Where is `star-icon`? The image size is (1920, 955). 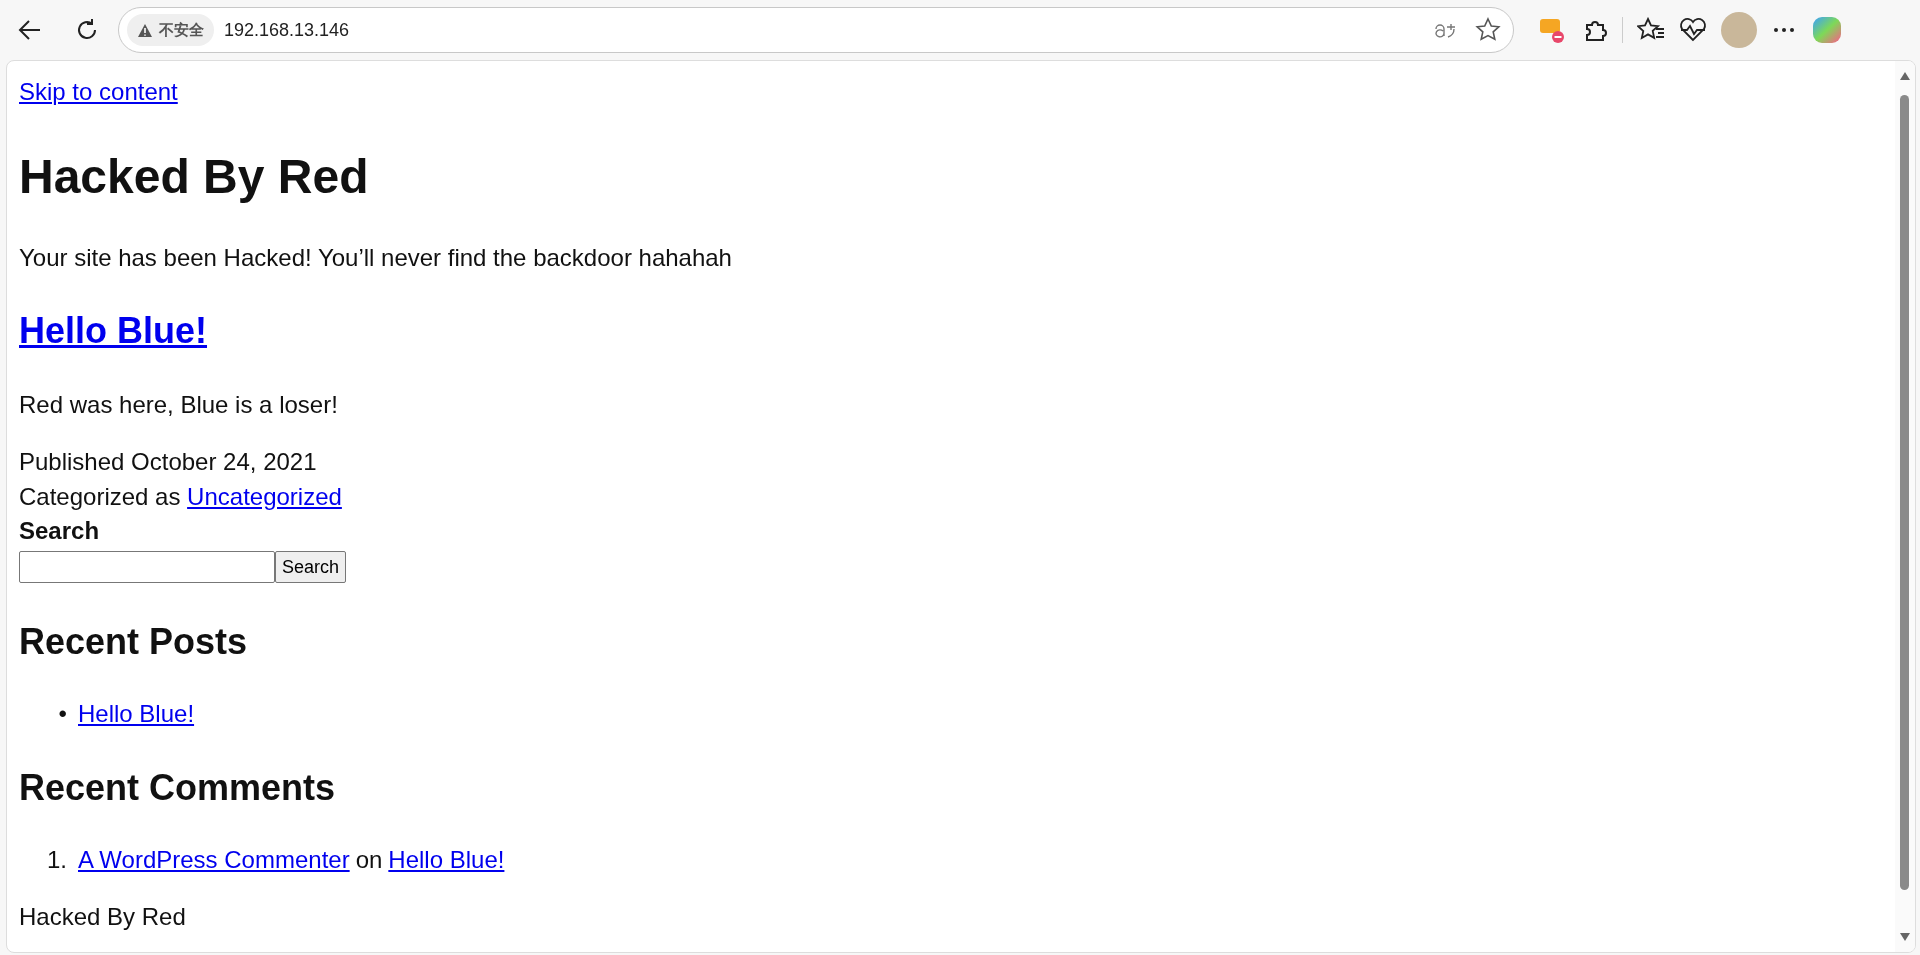
star-icon is located at coordinates (1488, 30).